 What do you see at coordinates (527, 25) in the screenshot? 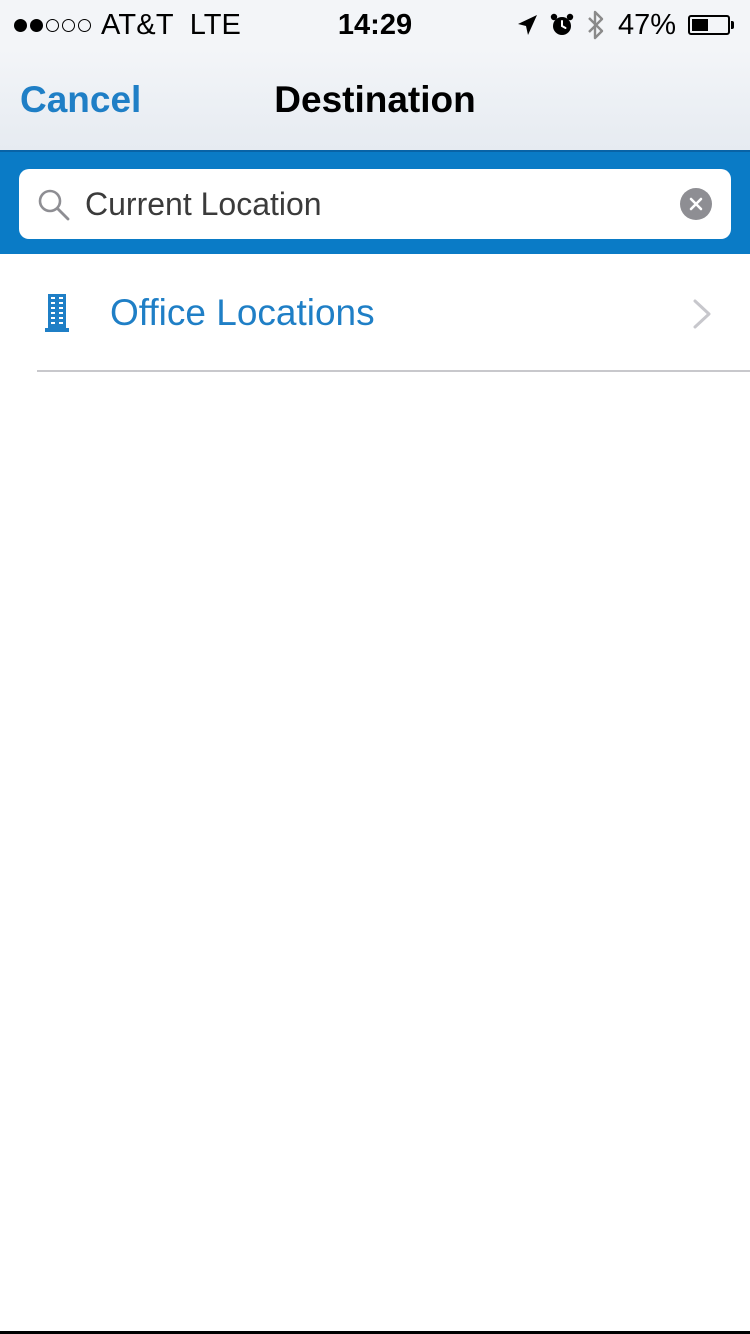
I see `location-arrow-icon` at bounding box center [527, 25].